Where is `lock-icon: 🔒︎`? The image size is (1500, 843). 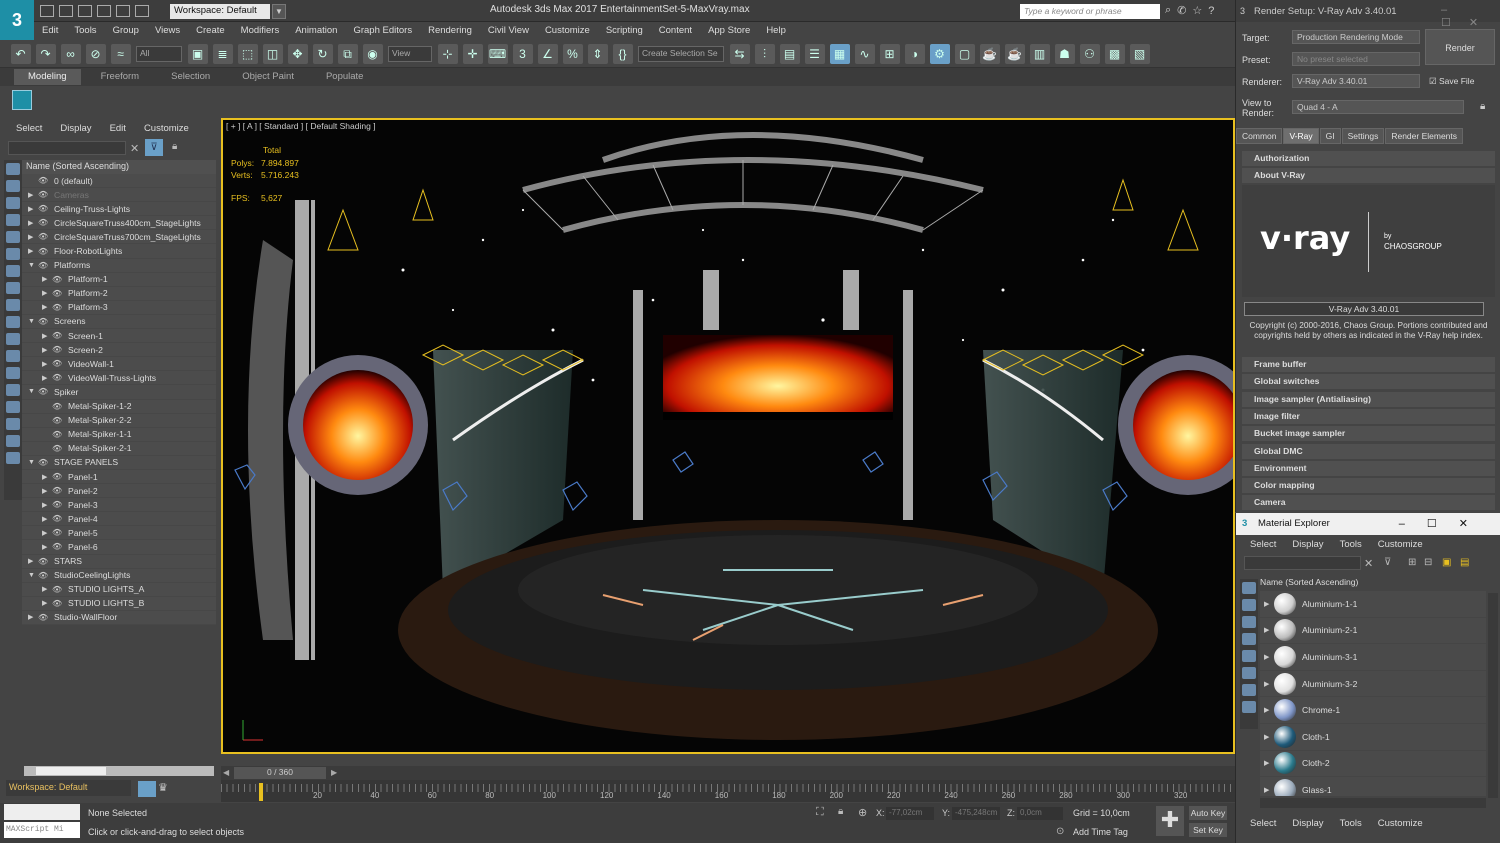 lock-icon: 🔒︎ is located at coordinates (174, 146).